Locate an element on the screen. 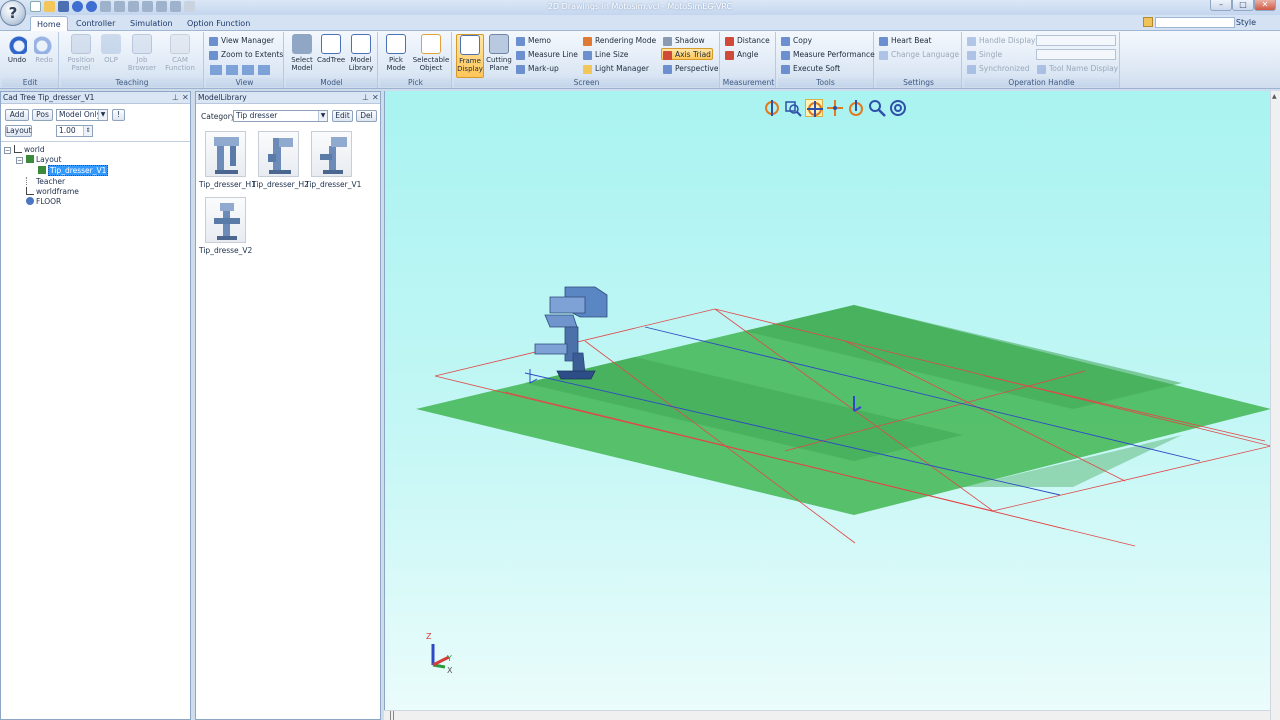 Image resolution: width=1280 pixels, height=720 pixels. select-model-button: Select Model is located at coordinates (302, 53).